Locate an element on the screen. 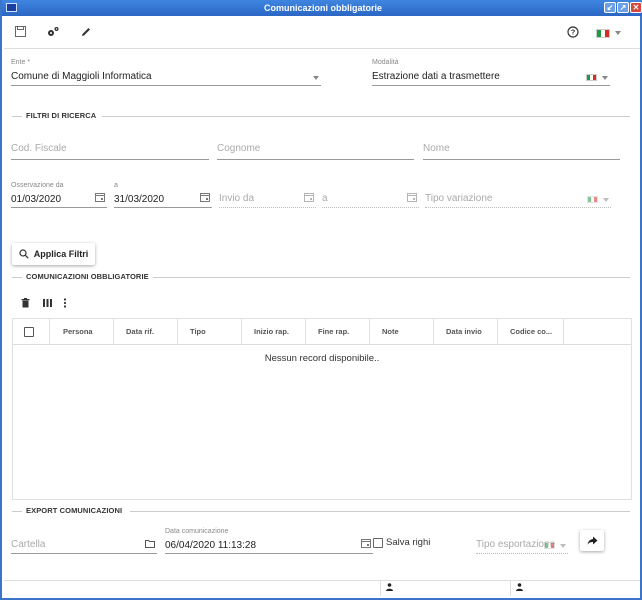 This screenshot has width=642, height=600. osservazione-da-label: Osservazione da is located at coordinates (37, 185).